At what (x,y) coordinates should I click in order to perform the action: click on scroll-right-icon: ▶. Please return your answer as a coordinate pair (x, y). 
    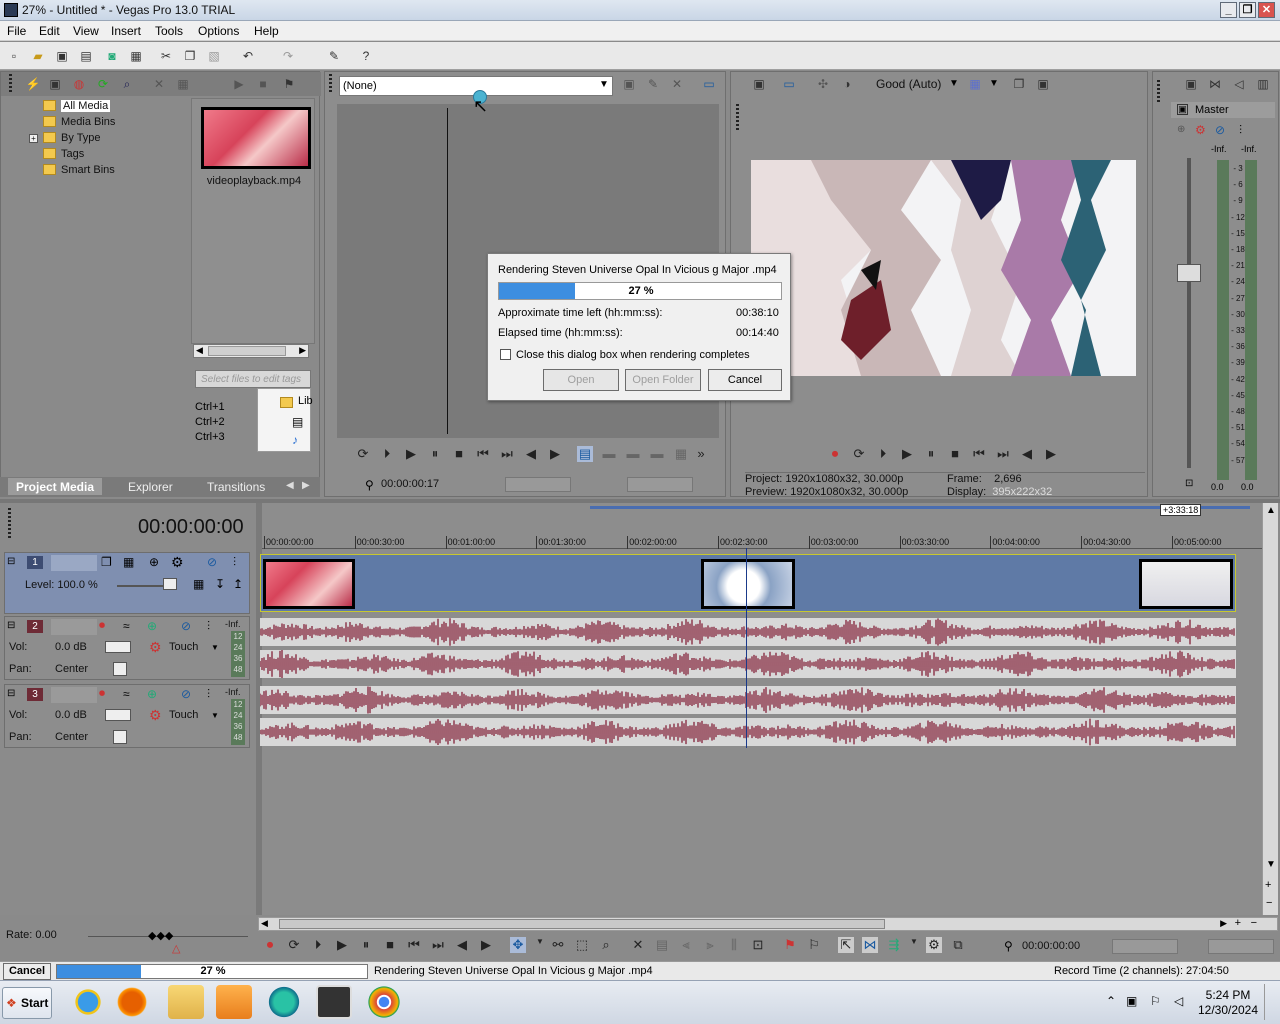
    Looking at the image, I should click on (1223, 923).